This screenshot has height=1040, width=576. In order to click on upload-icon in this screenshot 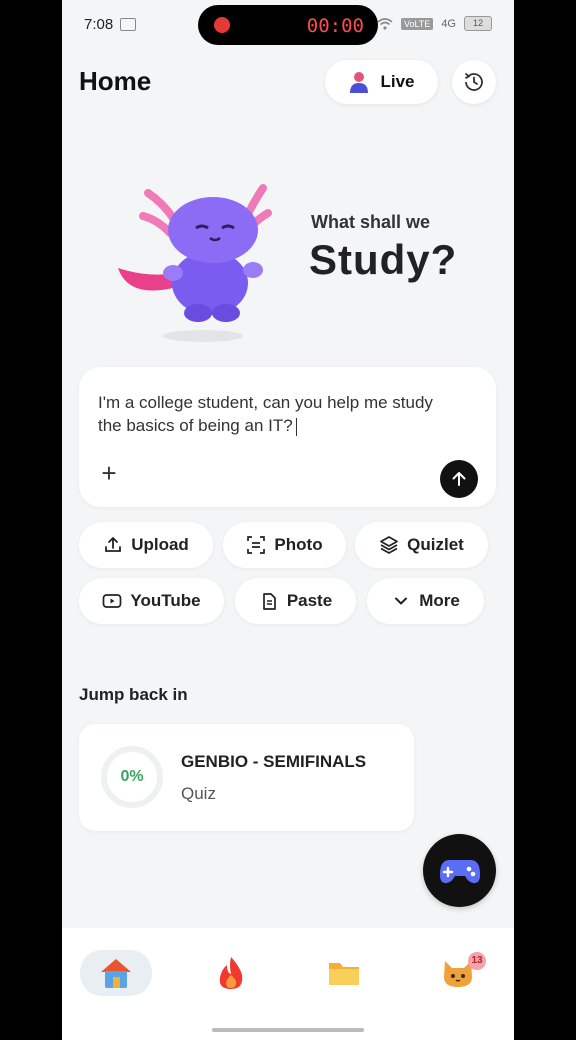, I will do `click(113, 544)`.